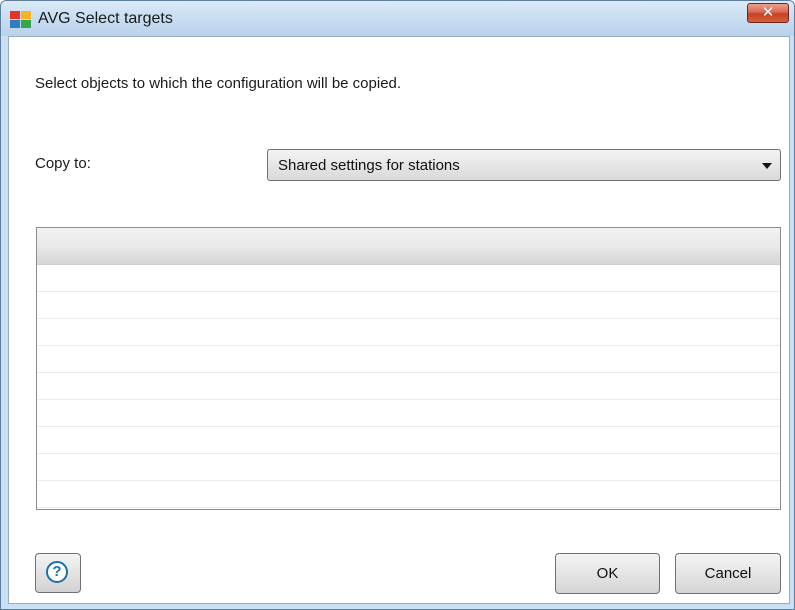  Describe the element at coordinates (767, 166) in the screenshot. I see `chevron-down-icon` at that location.